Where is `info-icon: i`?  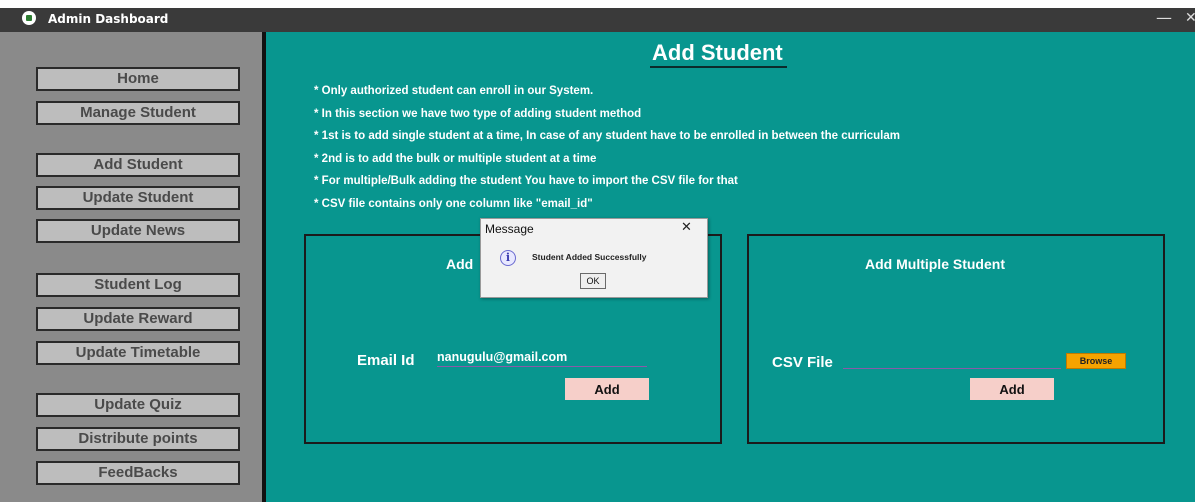
info-icon: i is located at coordinates (508, 258).